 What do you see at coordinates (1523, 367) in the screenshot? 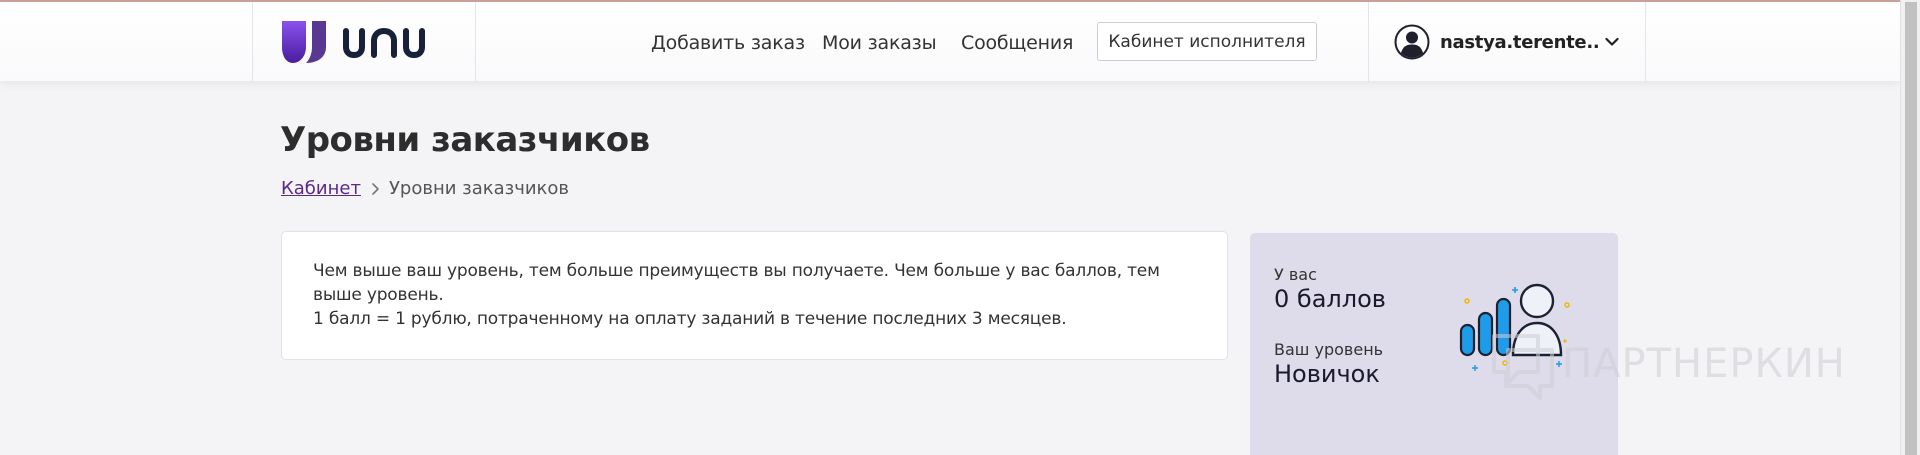
I see `watermark-logo-icon` at bounding box center [1523, 367].